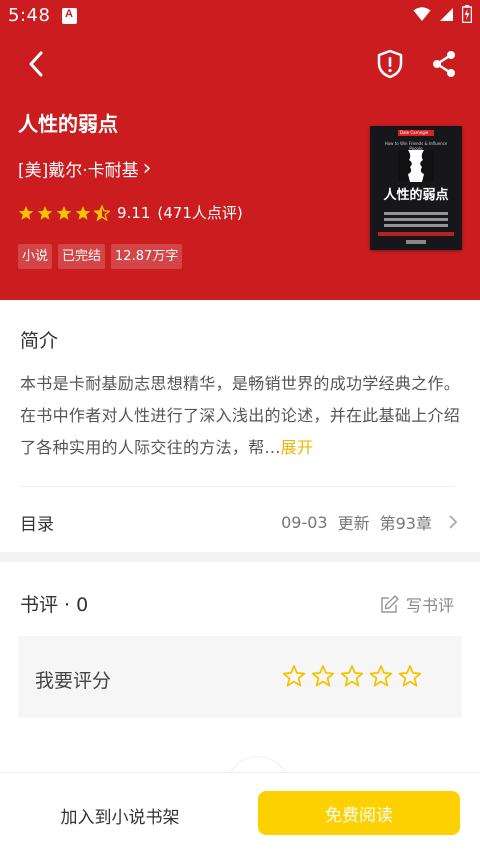  Describe the element at coordinates (37, 525) in the screenshot. I see `catalog-label: 目录` at that location.